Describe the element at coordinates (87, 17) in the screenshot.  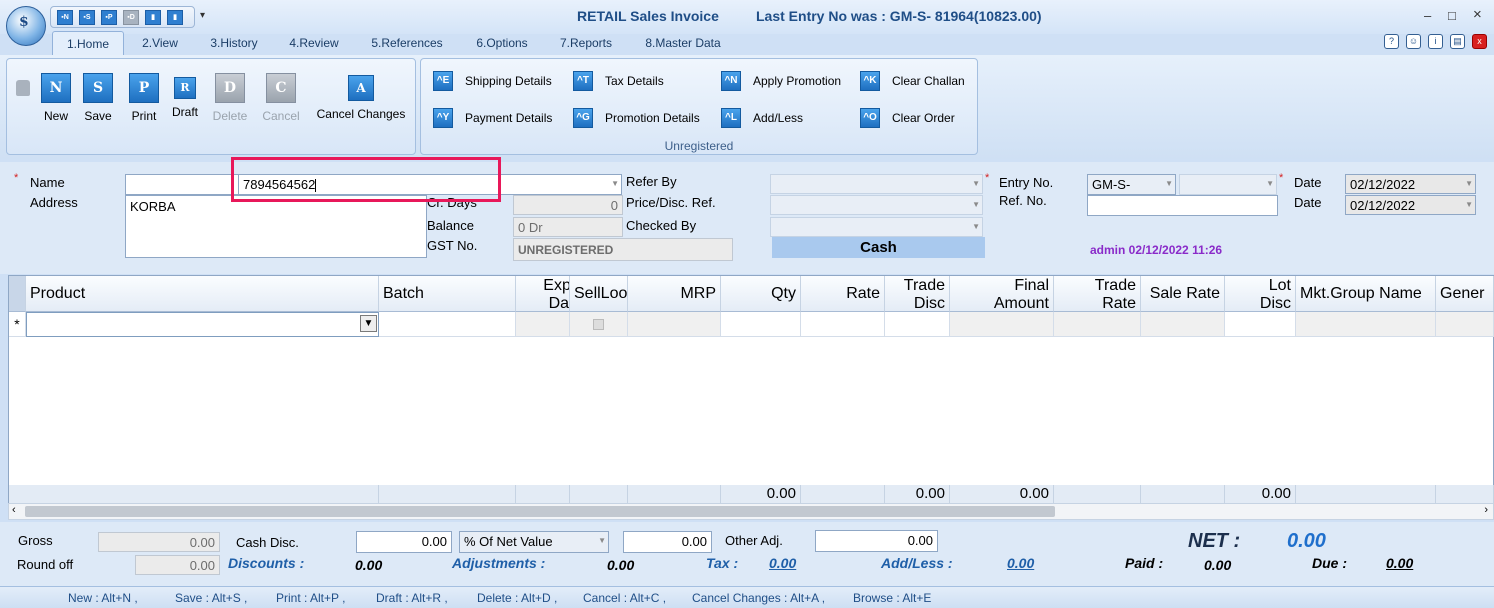
I see `quick-save-icon: ▪S` at that location.